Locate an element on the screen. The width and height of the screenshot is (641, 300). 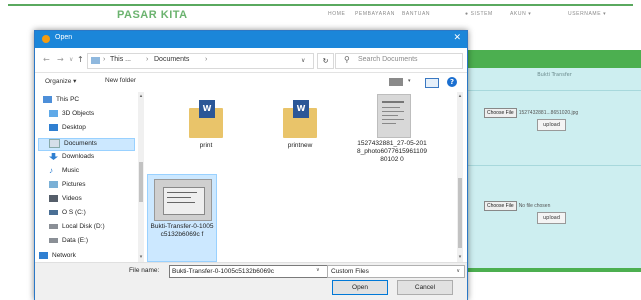
file-type-filter-value: Custom Files is located at coordinates (350, 271).